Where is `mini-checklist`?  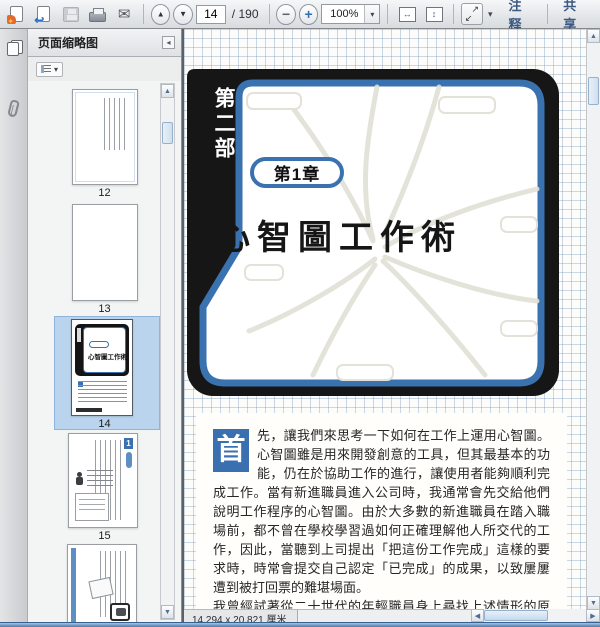 mini-checklist is located at coordinates (100, 480).